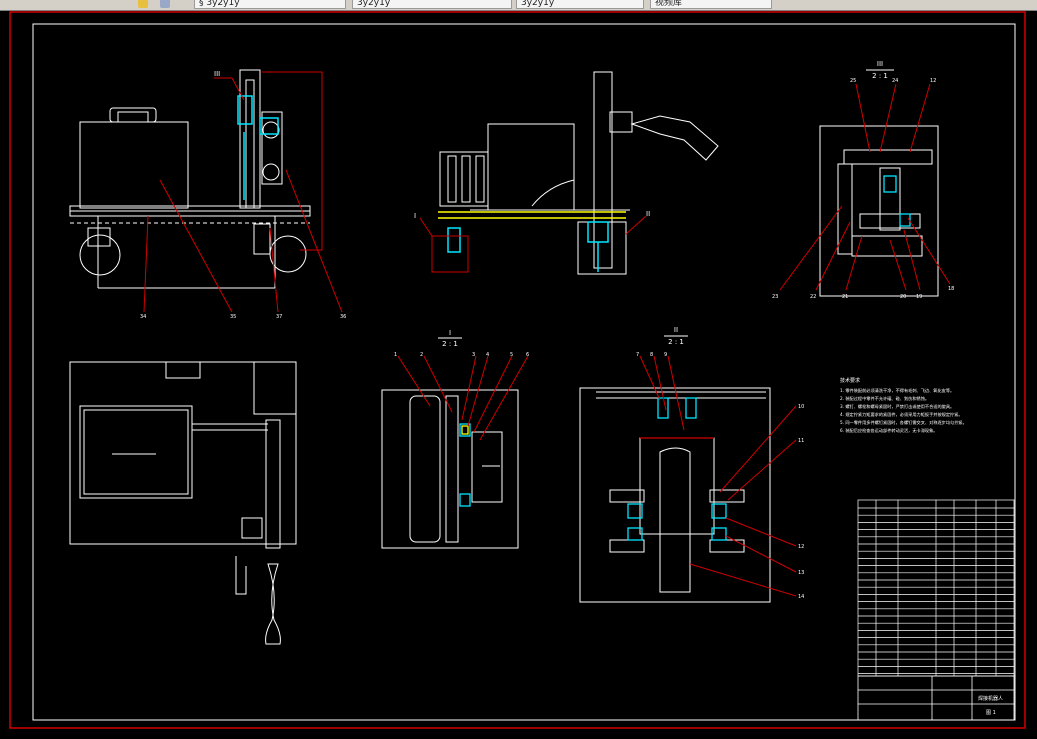  I want to click on detail-II-highlights, so click(677, 469).